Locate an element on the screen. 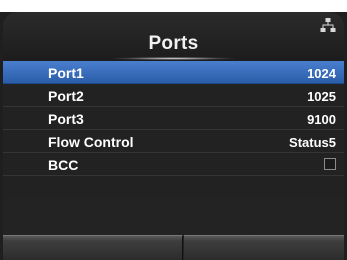  setting-label: BCC is located at coordinates (63, 165).